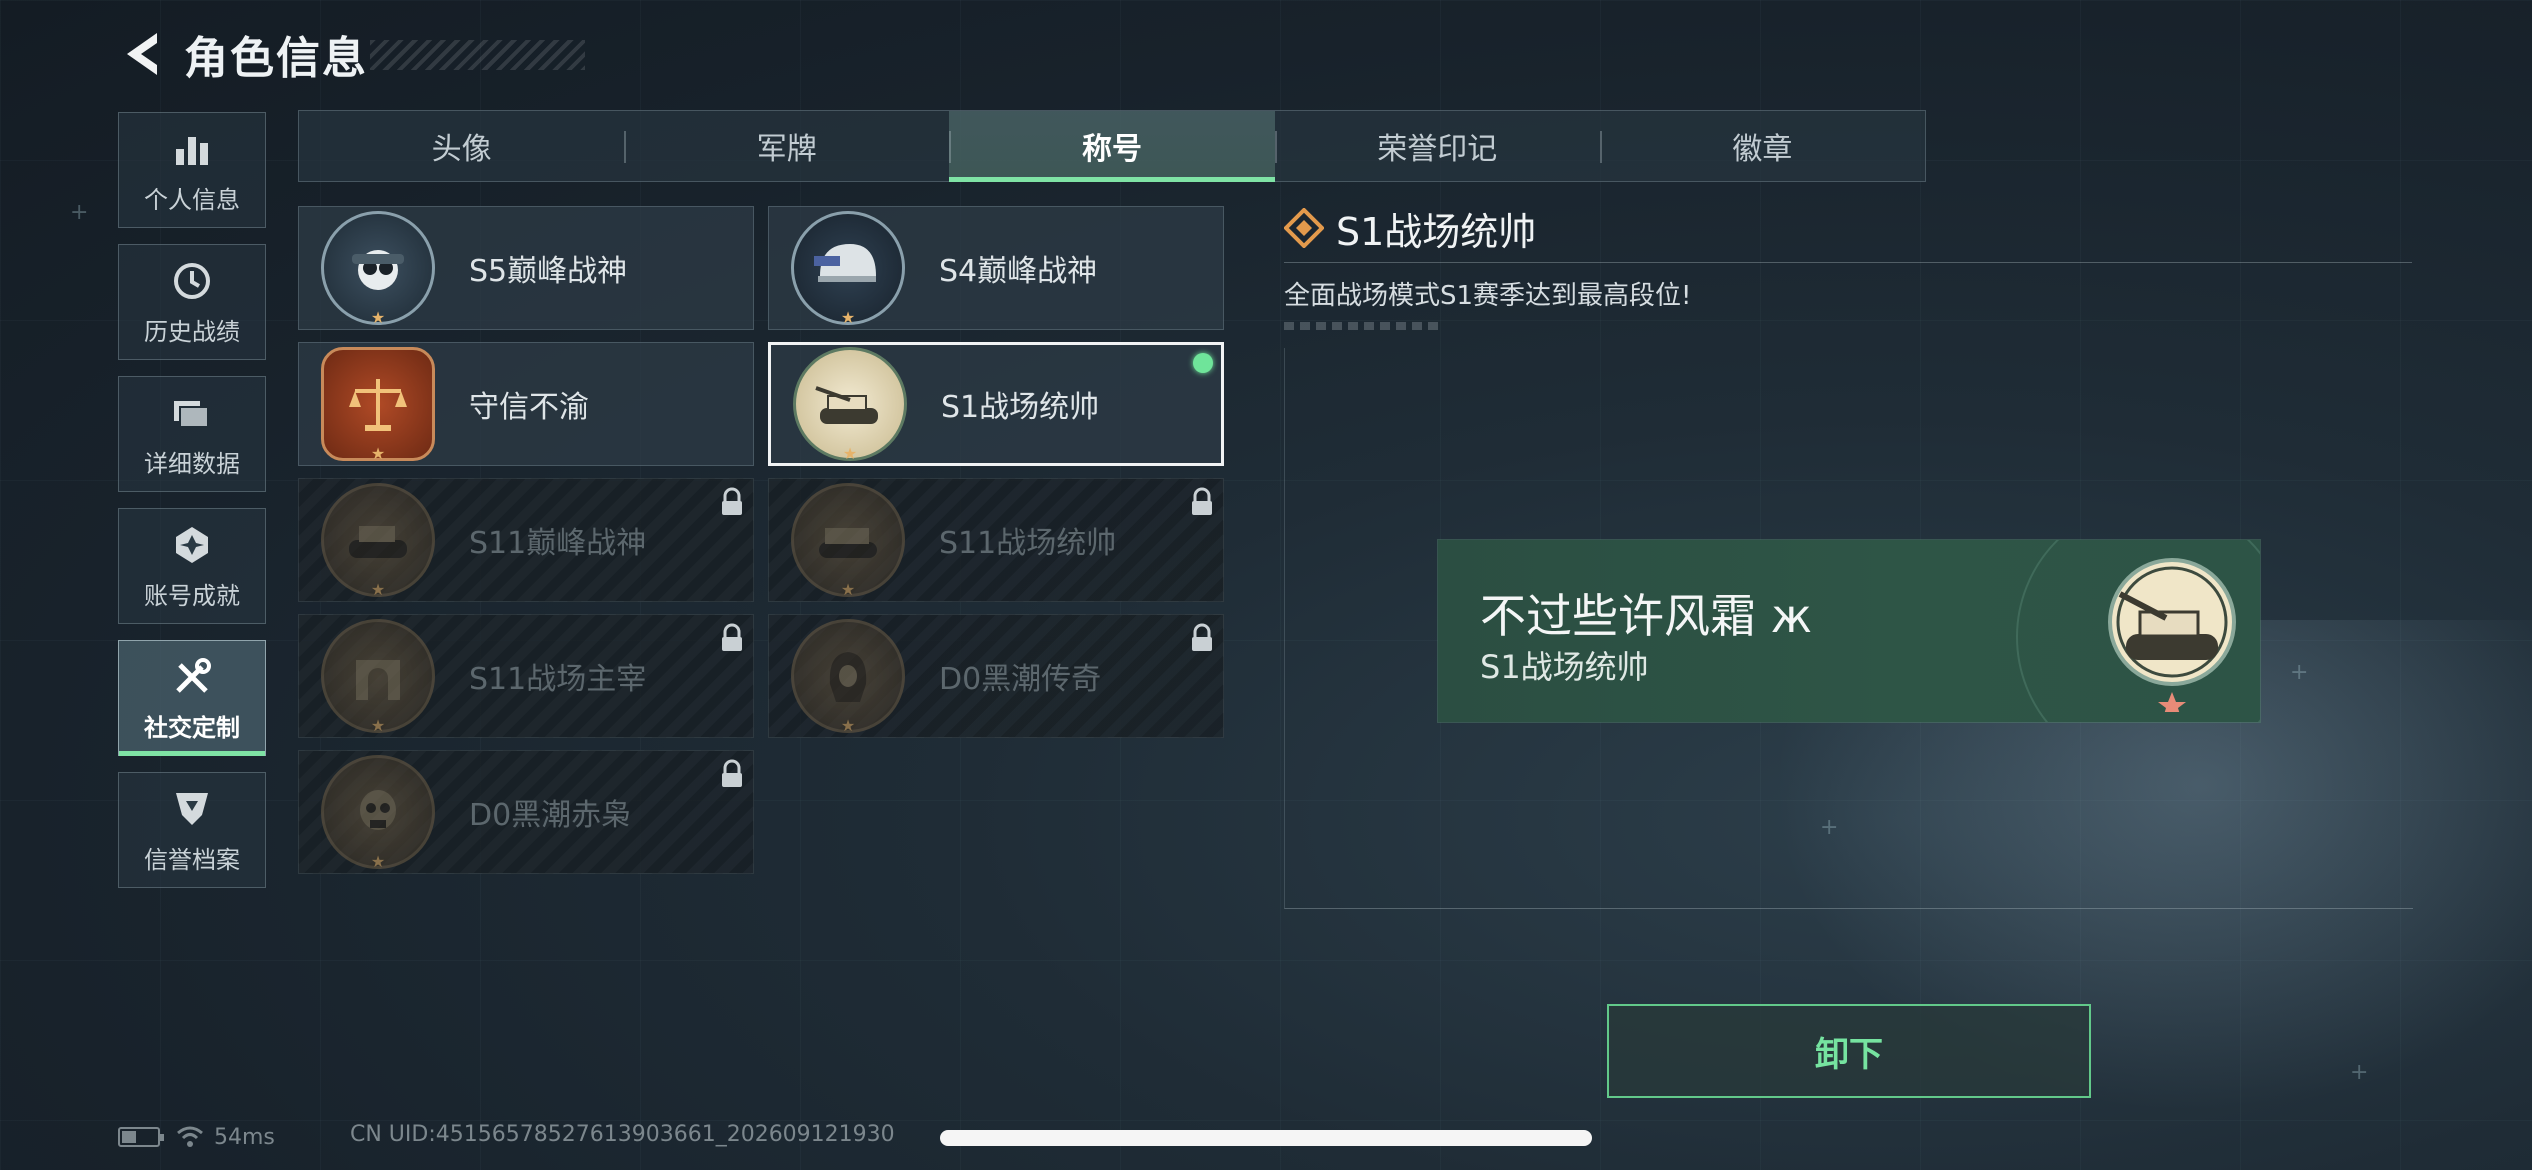  What do you see at coordinates (192, 809) in the screenshot?
I see `shield-icon` at bounding box center [192, 809].